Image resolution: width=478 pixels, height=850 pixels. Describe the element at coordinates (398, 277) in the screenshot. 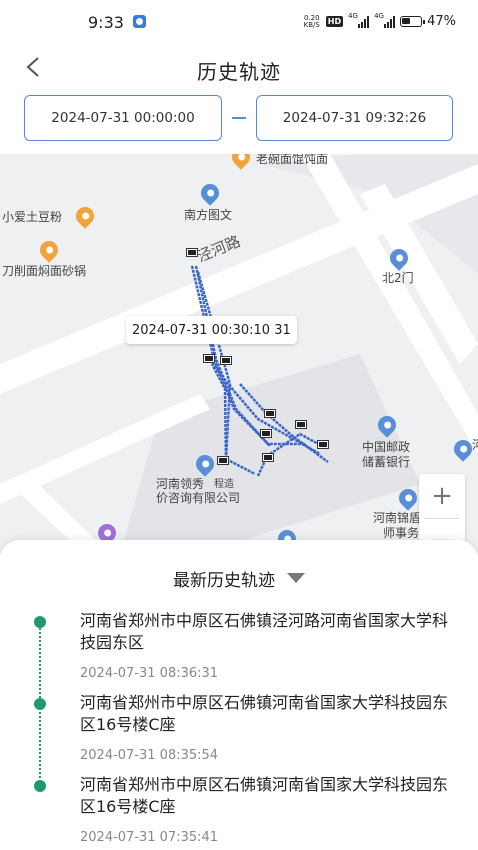

I see `poi-label: 北2门` at that location.